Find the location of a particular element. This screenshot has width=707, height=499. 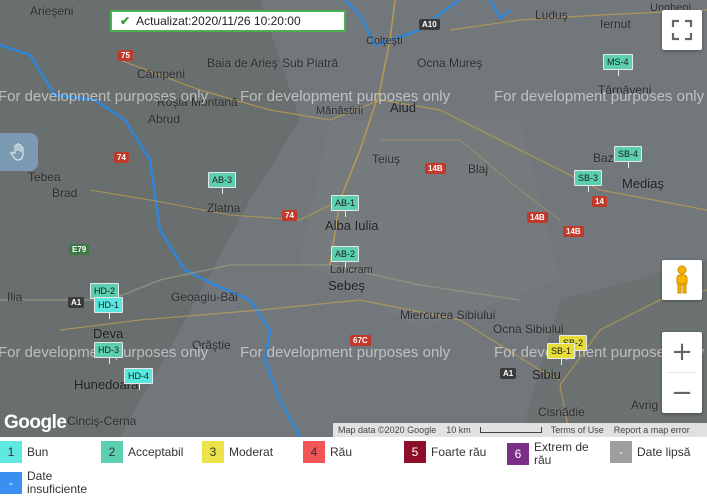

status-text: Actualizat:2020/11/26 10:20:00 is located at coordinates (218, 21).